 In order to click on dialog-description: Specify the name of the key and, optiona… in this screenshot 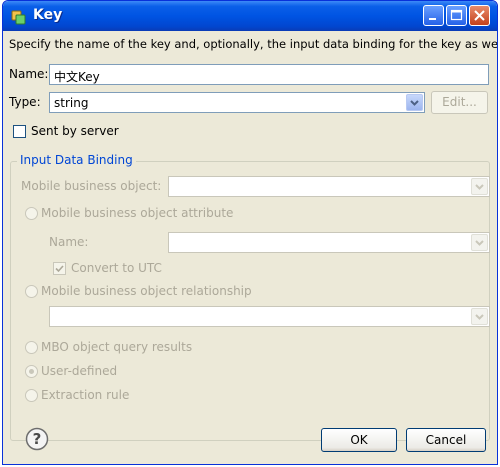, I will do `click(253, 44)`.